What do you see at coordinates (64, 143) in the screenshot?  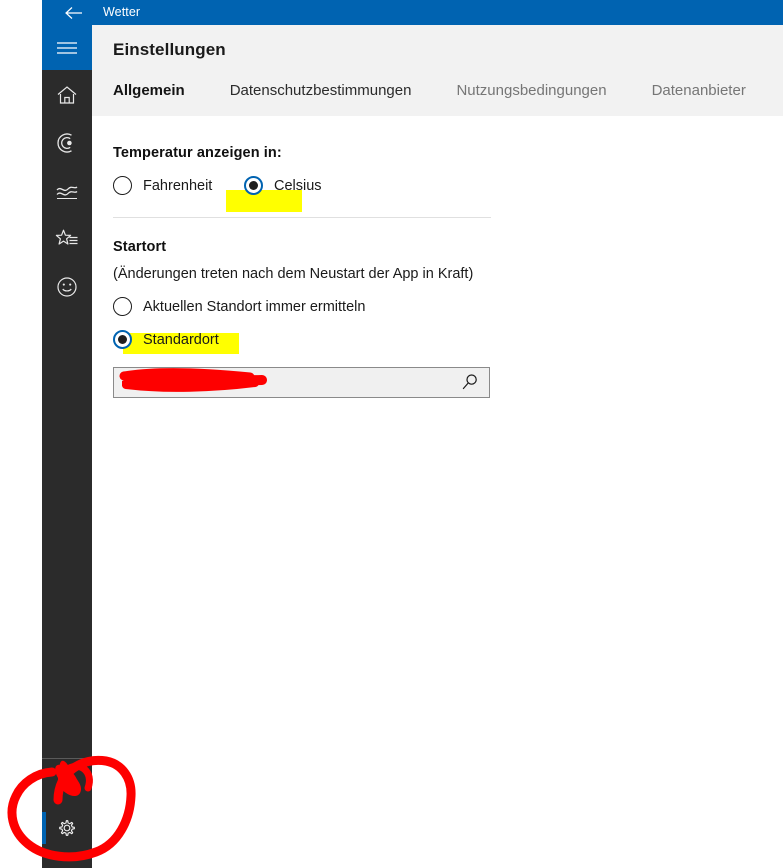 I see `radar-maps-icon` at bounding box center [64, 143].